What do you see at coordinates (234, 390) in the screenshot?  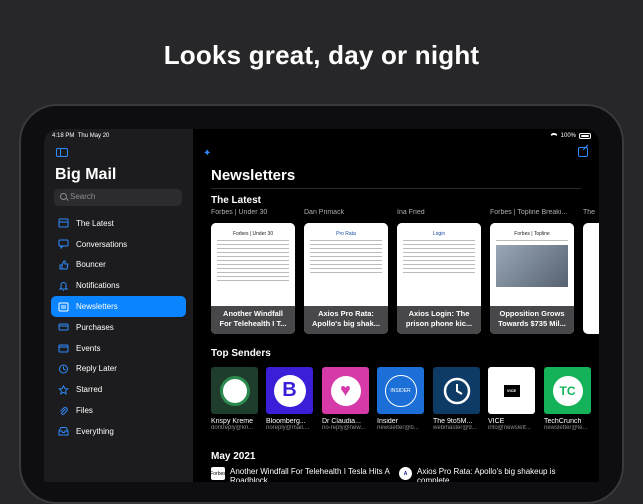 I see `krispy-kreme-logo` at bounding box center [234, 390].